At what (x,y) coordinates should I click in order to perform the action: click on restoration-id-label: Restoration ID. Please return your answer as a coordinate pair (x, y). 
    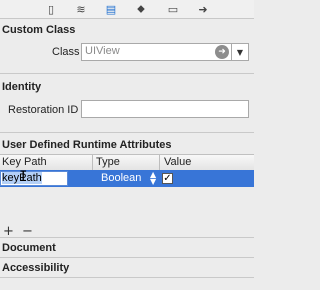
    Looking at the image, I should click on (43, 110).